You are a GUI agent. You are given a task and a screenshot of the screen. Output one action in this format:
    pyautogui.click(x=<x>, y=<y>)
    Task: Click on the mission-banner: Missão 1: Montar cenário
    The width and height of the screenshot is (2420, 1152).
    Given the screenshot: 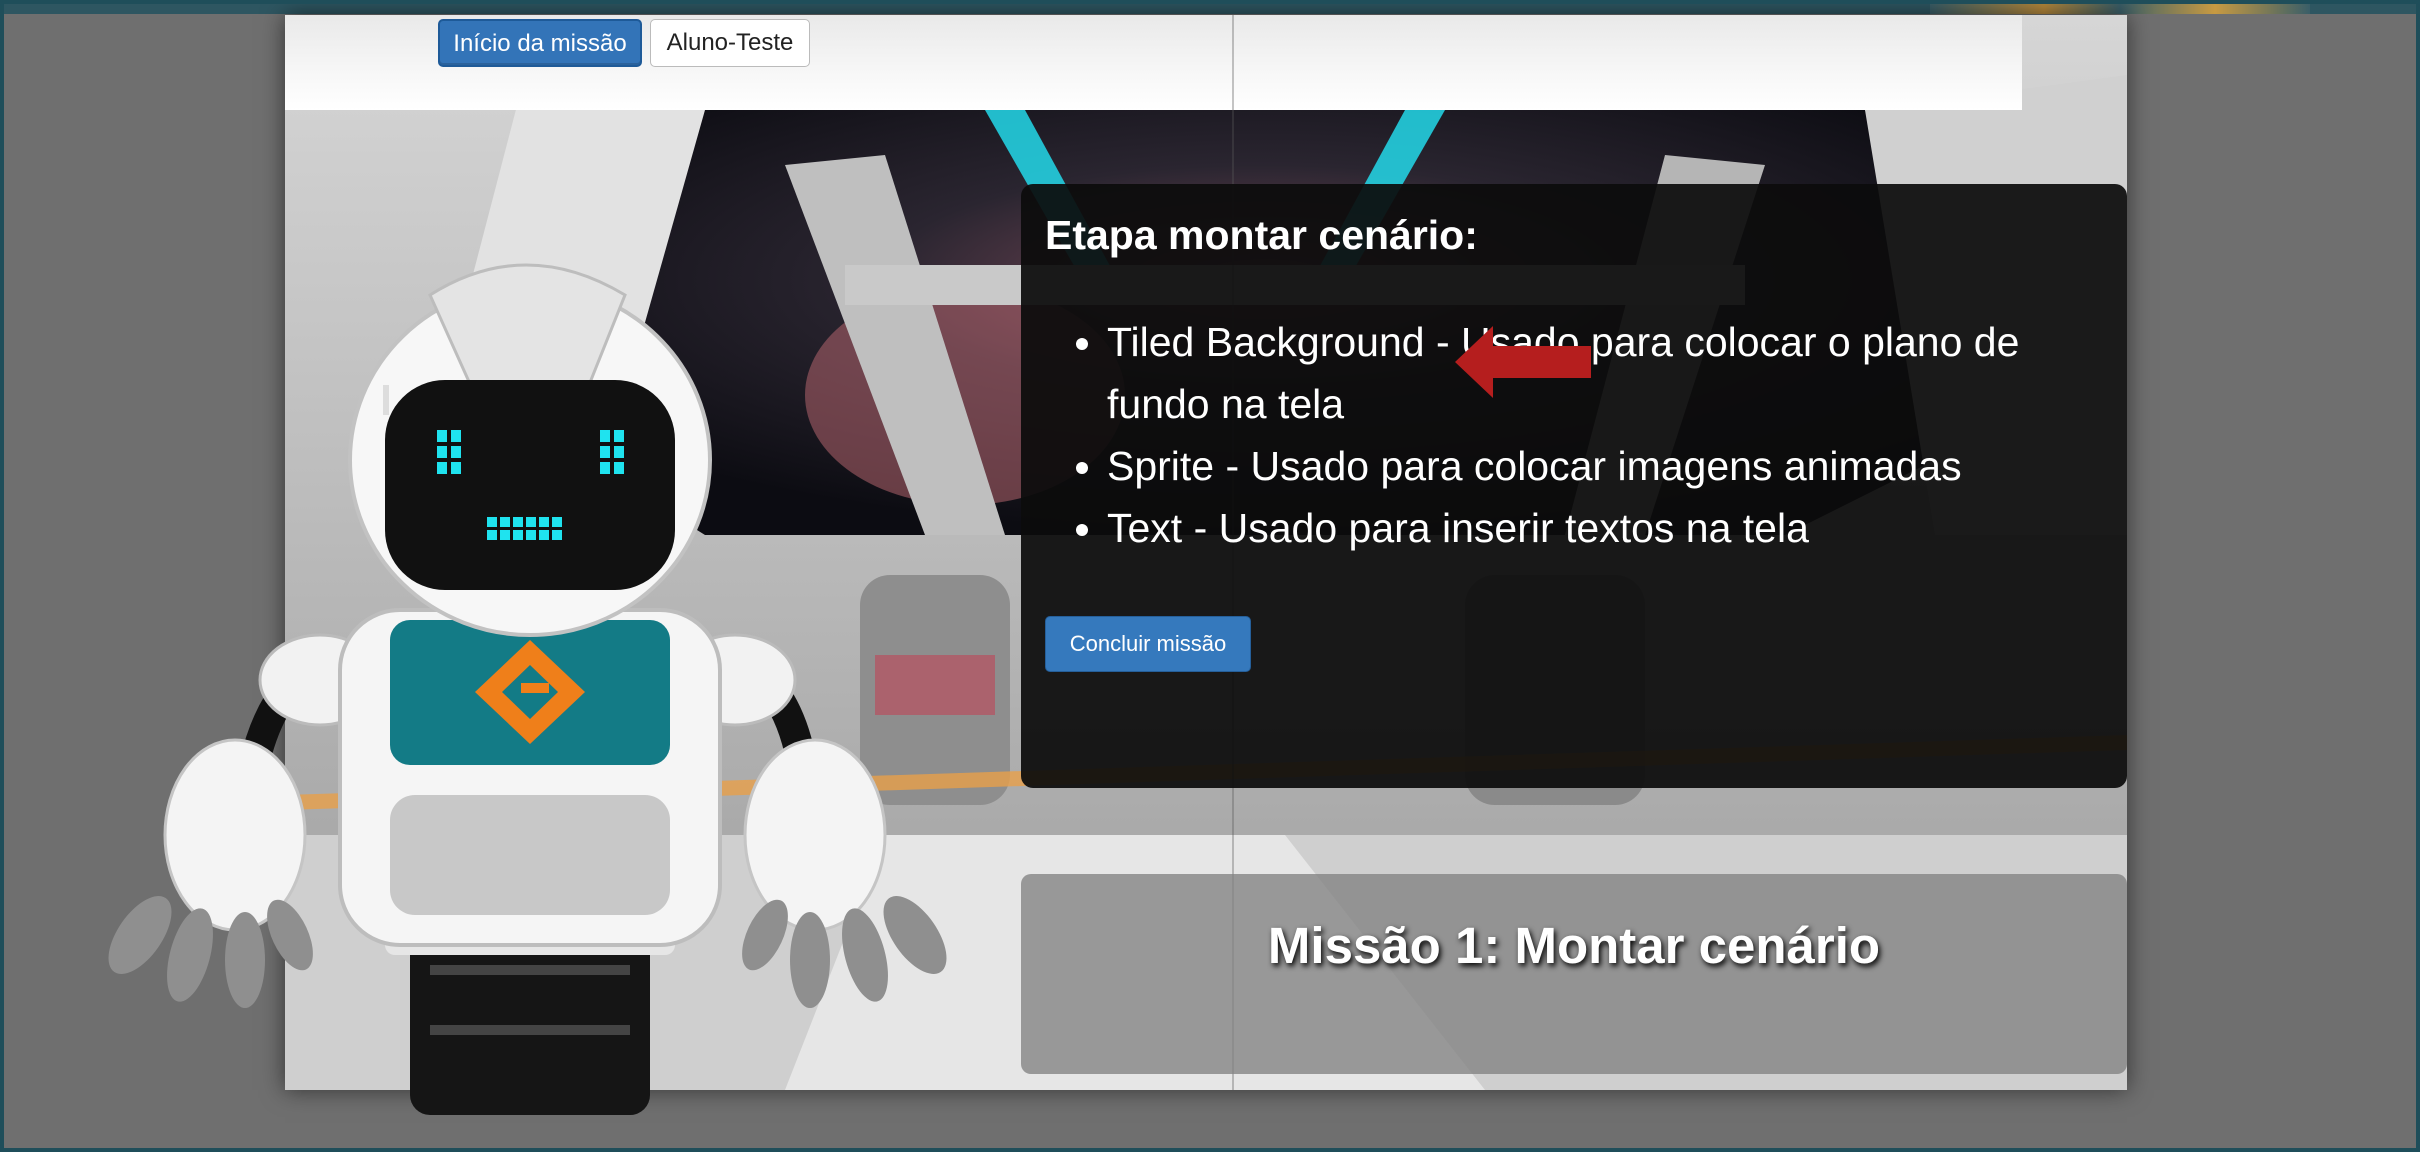 What is the action you would take?
    pyautogui.click(x=1574, y=974)
    